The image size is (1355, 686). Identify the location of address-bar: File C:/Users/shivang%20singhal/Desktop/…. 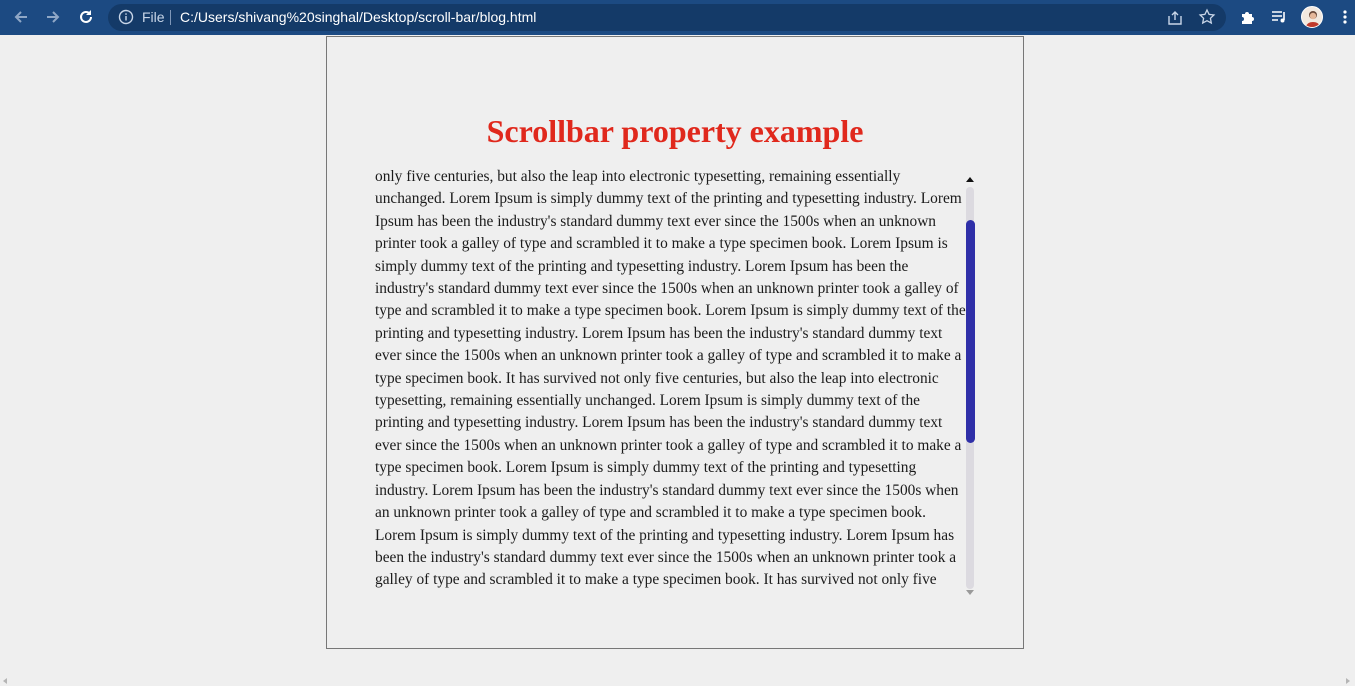
(667, 17).